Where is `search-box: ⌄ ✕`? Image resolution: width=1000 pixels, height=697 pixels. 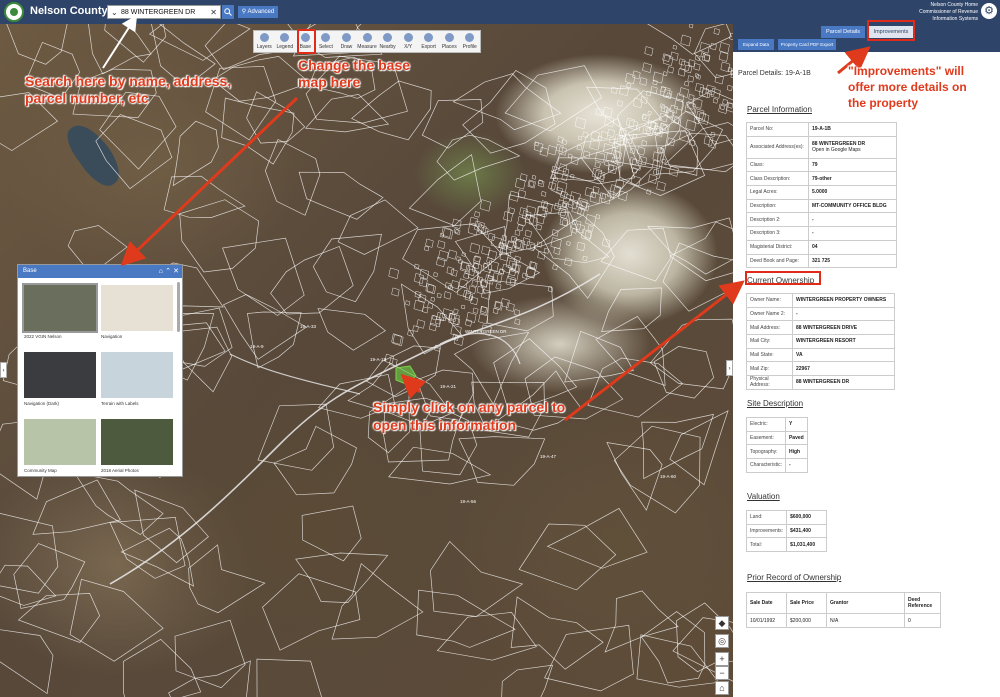
search-box: ⌄ ✕ is located at coordinates (164, 12).